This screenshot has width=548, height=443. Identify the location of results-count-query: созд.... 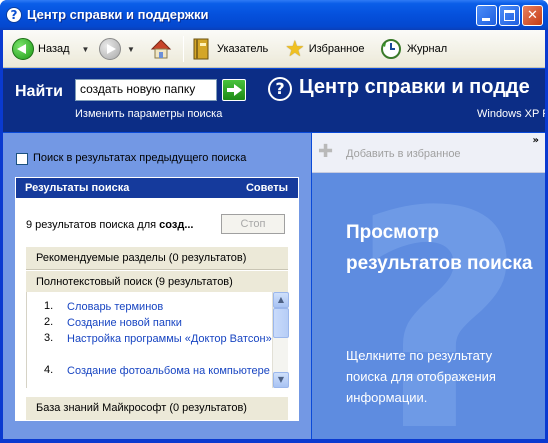
(176, 225).